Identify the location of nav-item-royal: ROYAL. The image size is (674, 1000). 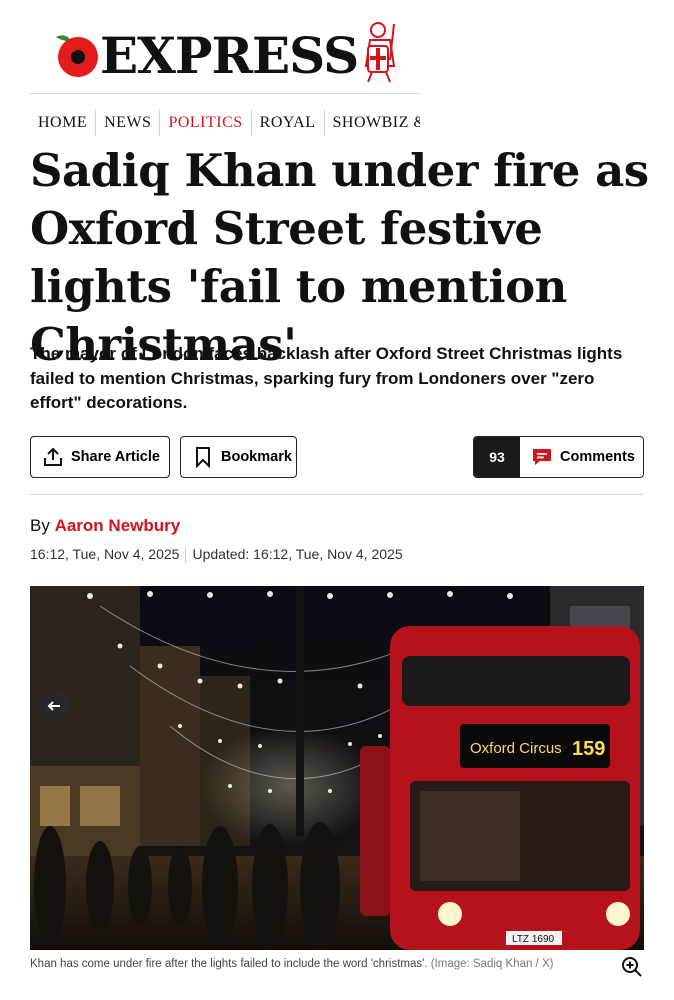
(287, 123).